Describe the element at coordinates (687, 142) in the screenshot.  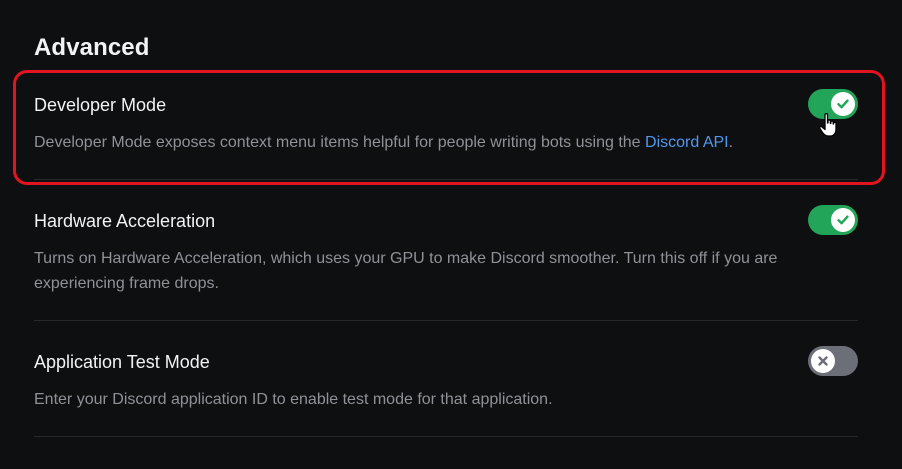
I see `discord-api-link: Discord API` at that location.